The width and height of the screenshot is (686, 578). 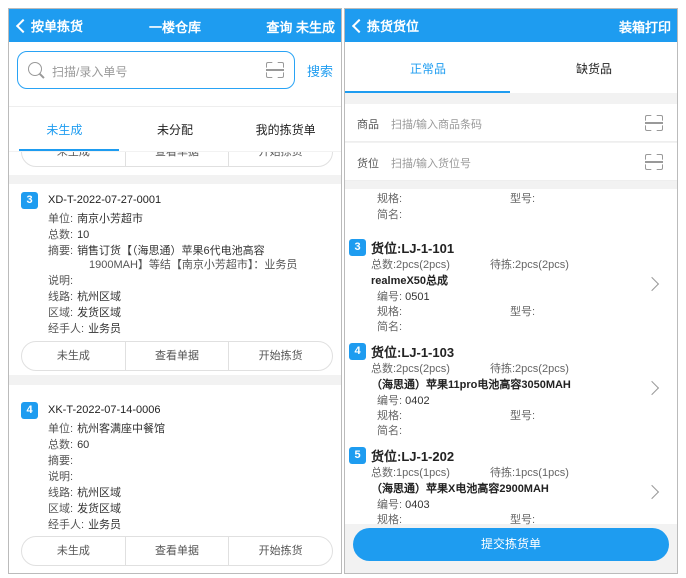 I want to click on search-bar: 扫描/录入单号 搜索, so click(x=175, y=74).